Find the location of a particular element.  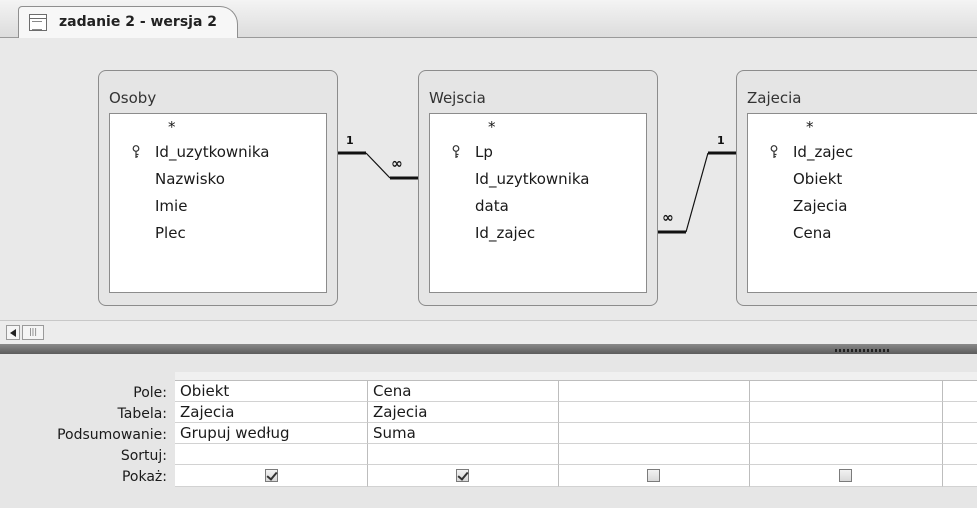

column-selector-bar is located at coordinates (576, 376).